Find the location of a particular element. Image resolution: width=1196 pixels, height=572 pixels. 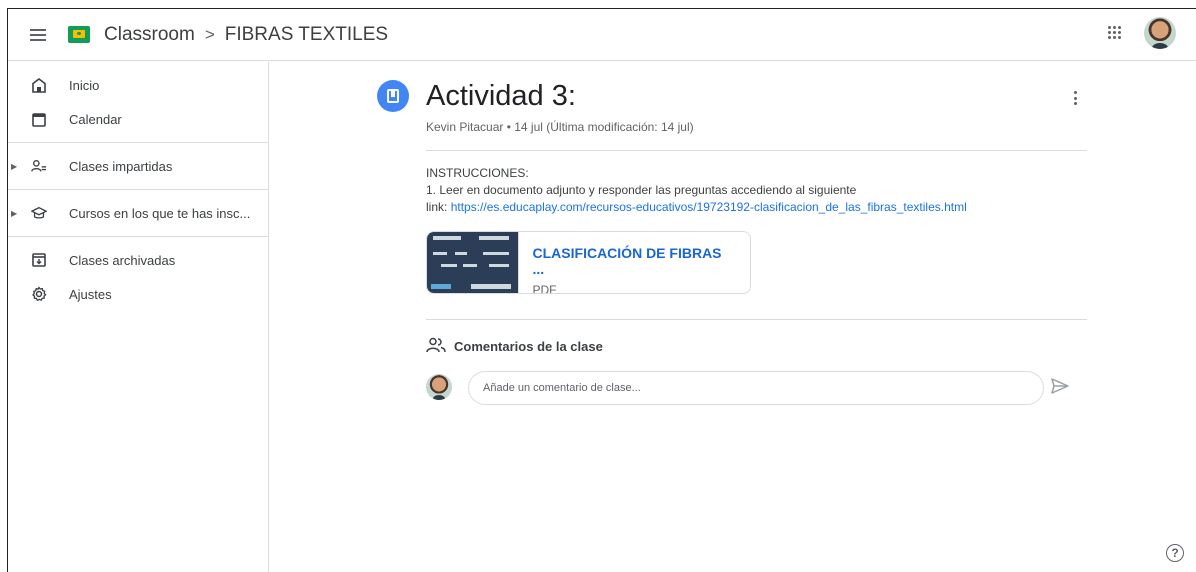

attachment-type: PDF is located at coordinates (544, 288).